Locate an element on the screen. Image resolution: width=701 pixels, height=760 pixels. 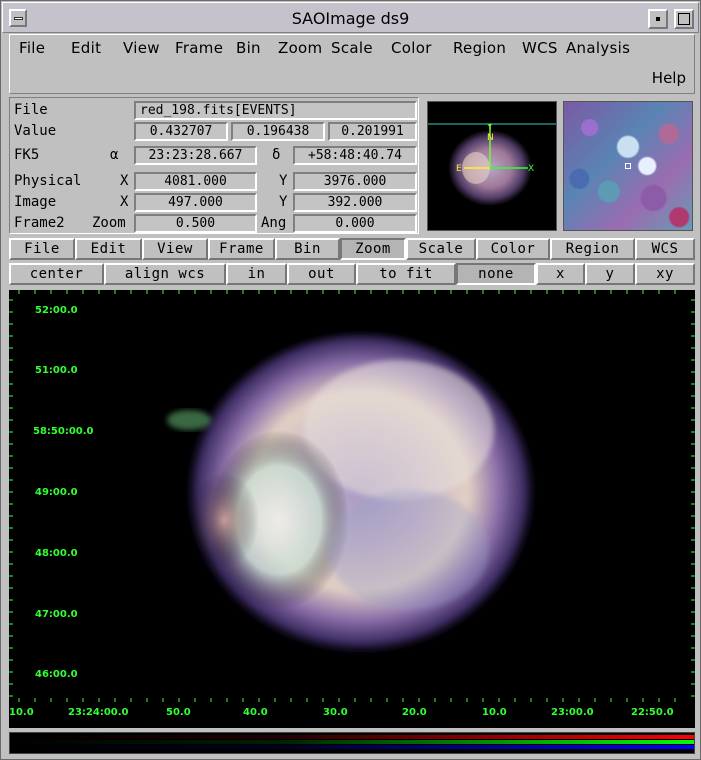
menu-region: Region is located at coordinates (479, 48).